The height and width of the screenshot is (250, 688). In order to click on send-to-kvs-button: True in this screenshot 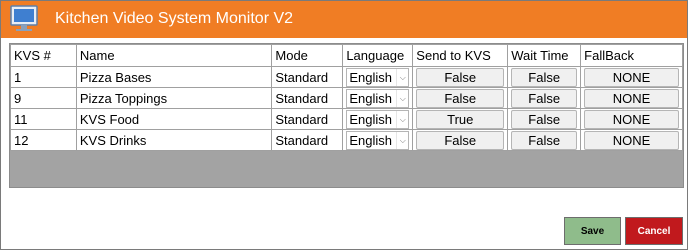, I will do `click(460, 119)`.